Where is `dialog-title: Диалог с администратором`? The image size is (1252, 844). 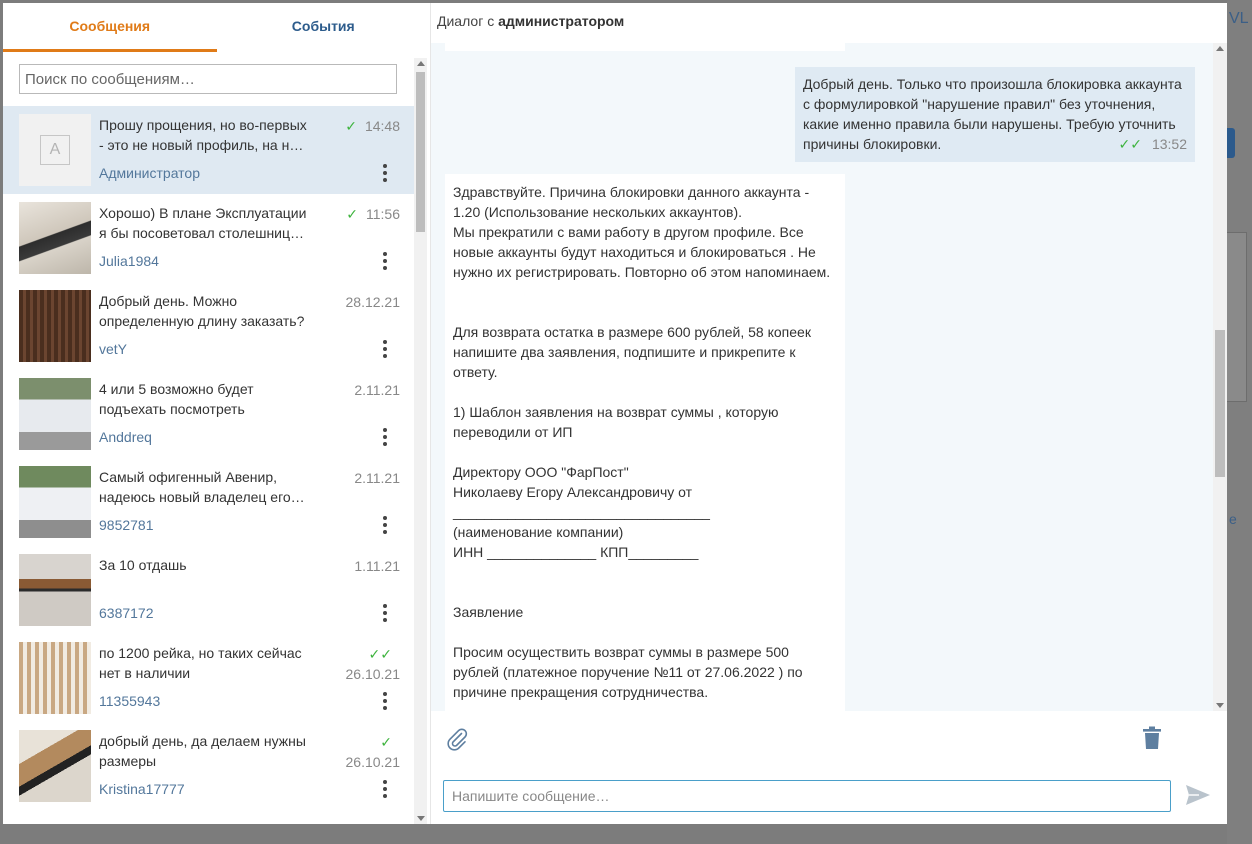
dialog-title: Диалог с администратором is located at coordinates (829, 23).